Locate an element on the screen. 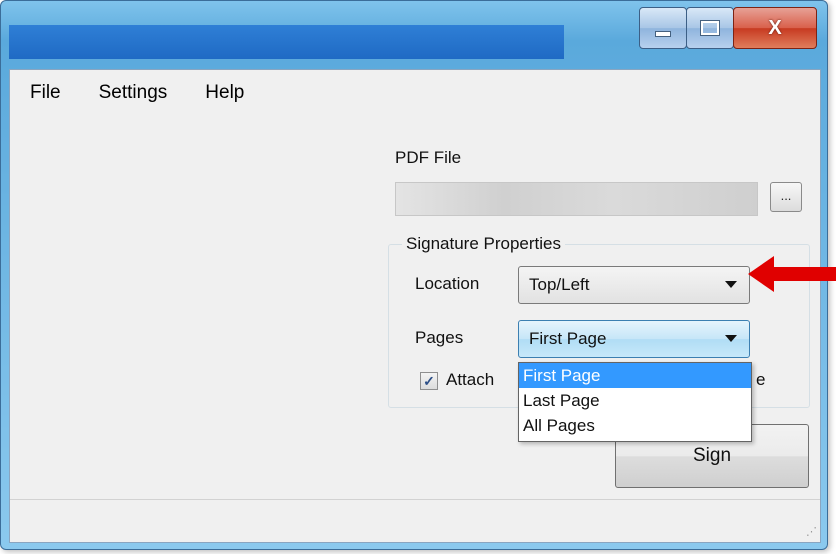  close-icon: X is located at coordinates (775, 27).